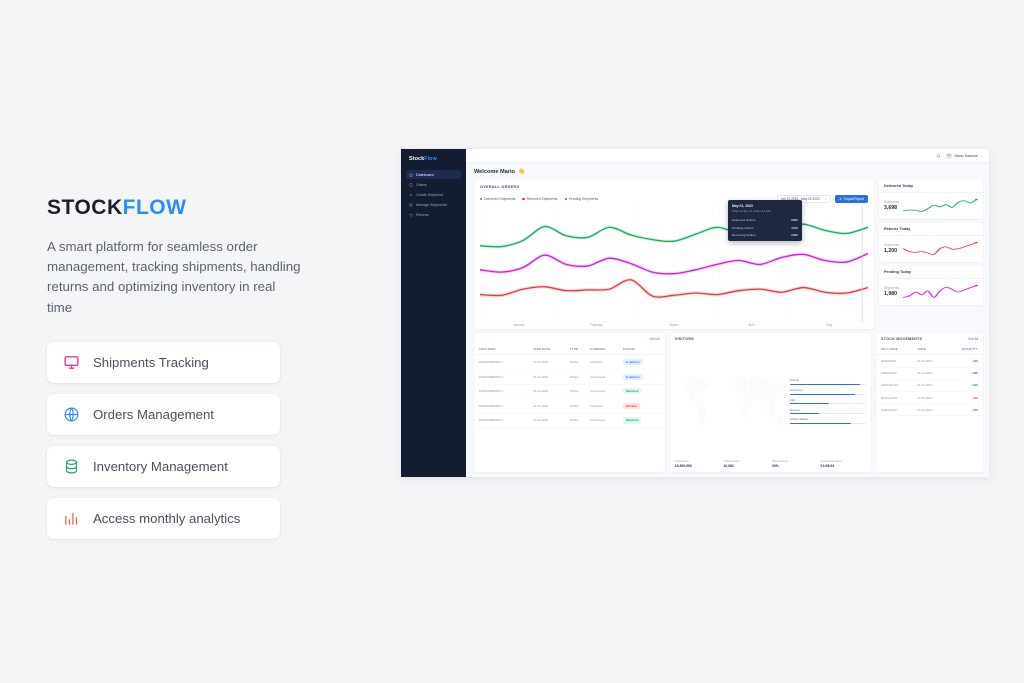  Describe the element at coordinates (411, 174) in the screenshot. I see `home-icon` at that location.